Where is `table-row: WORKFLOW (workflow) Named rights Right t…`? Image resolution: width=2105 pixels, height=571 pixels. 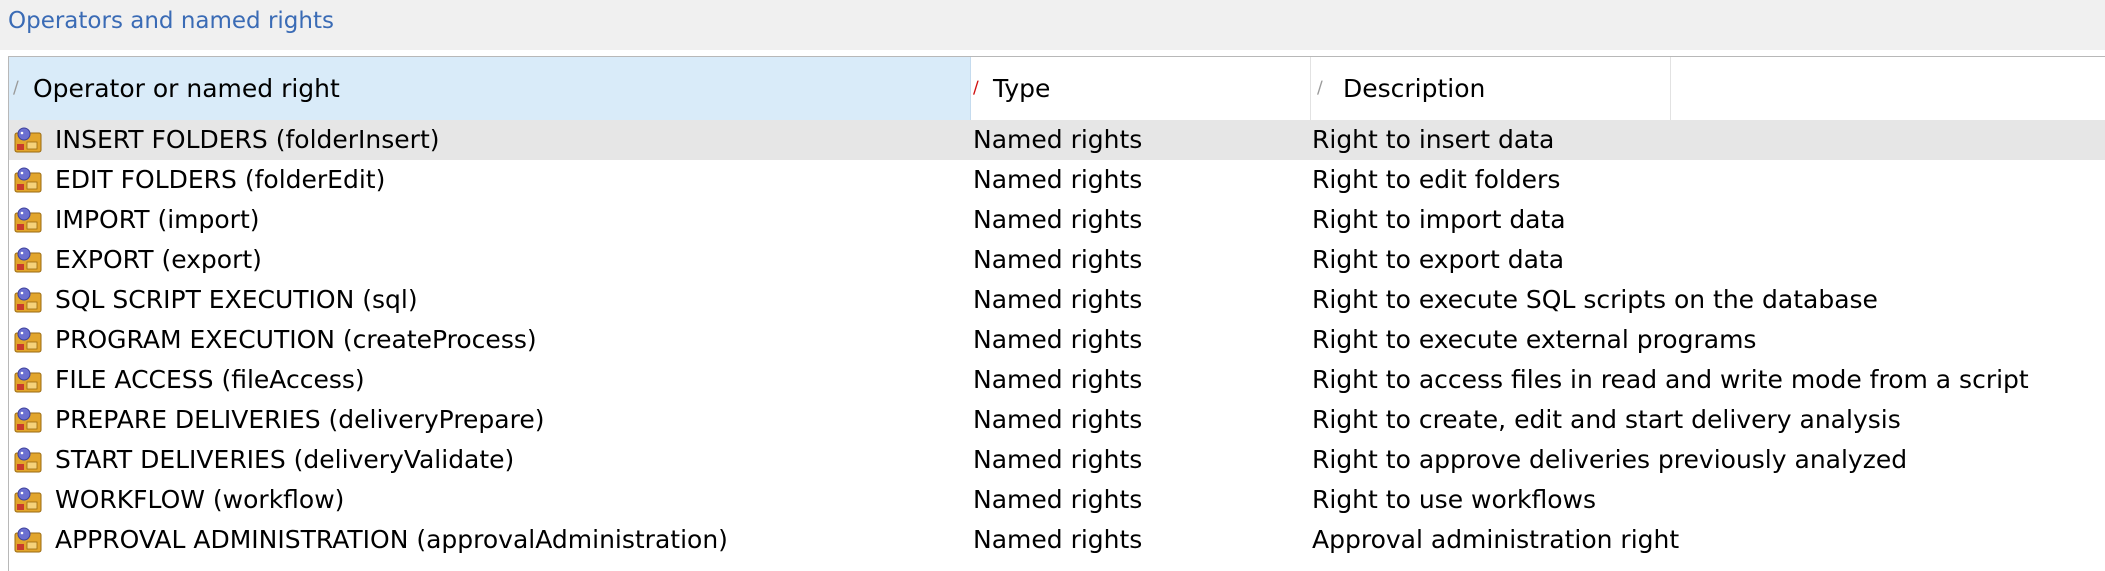 table-row: WORKFLOW (workflow) Named rights Right t… is located at coordinates (1057, 500).